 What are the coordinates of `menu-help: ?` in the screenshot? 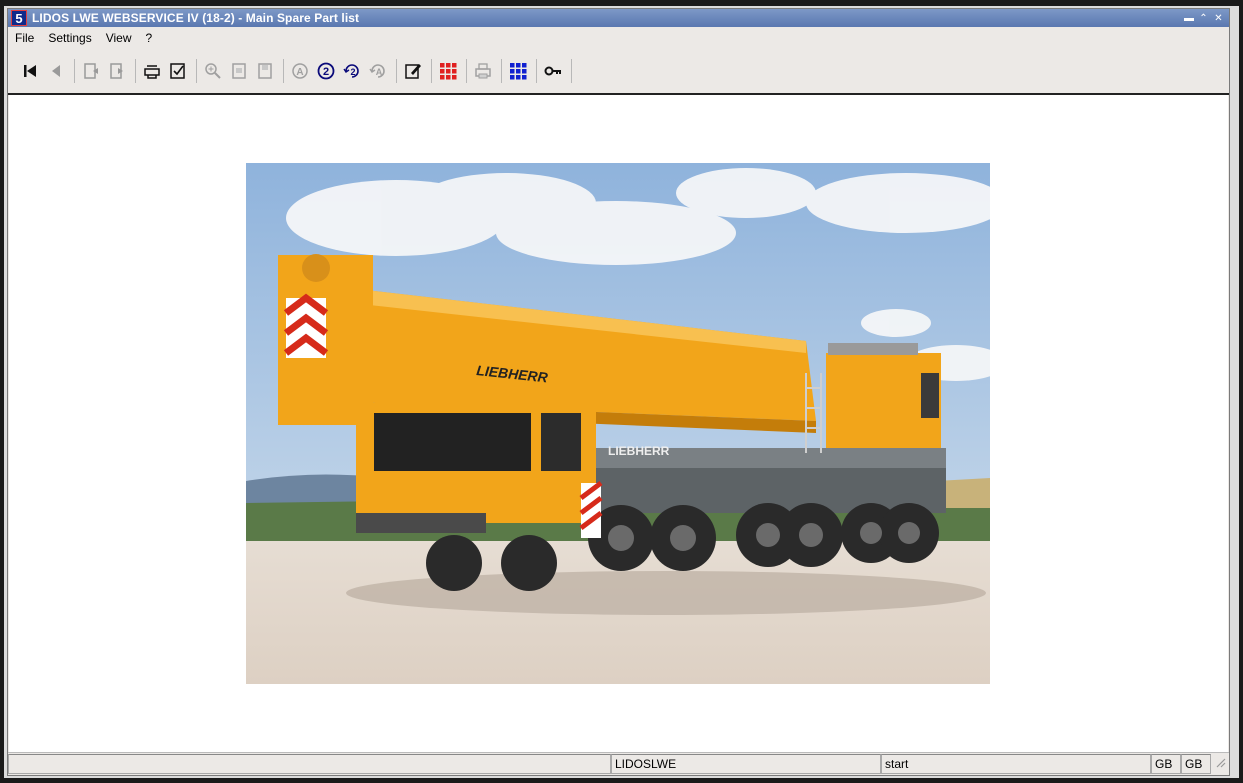 It's located at (149, 38).